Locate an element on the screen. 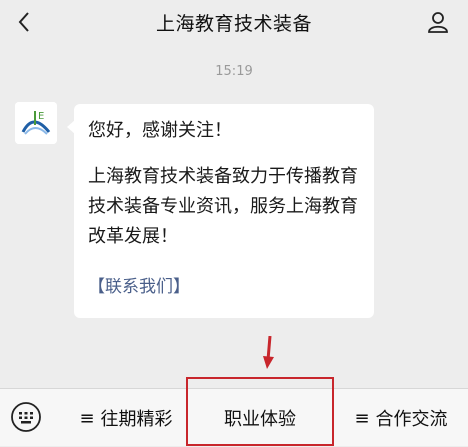 Image resolution: width=468 pixels, height=447 pixels. header-bar: 上海教育技术装备 is located at coordinates (234, 22).